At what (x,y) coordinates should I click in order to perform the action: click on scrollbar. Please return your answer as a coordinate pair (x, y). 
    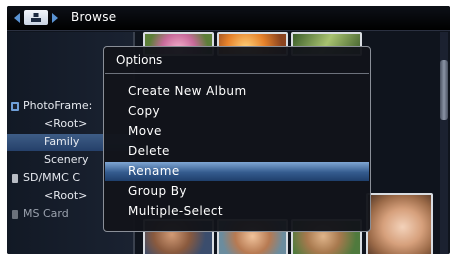
    Looking at the image, I should click on (444, 143).